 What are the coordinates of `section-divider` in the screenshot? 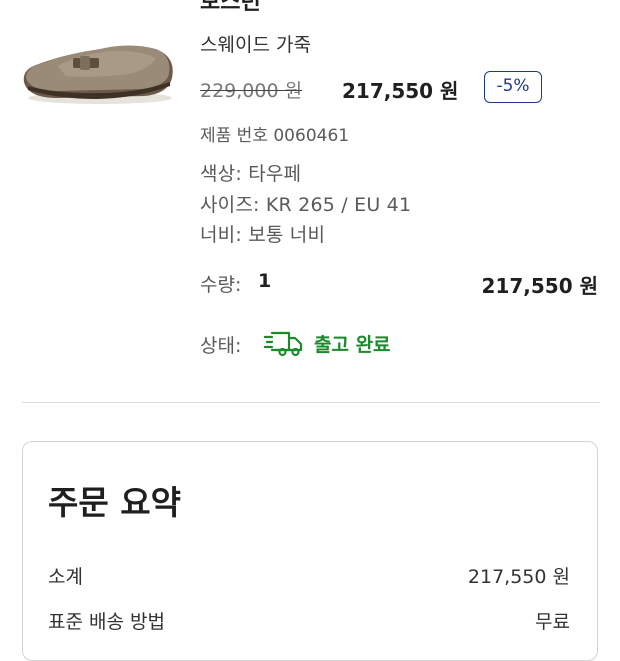 It's located at (311, 402).